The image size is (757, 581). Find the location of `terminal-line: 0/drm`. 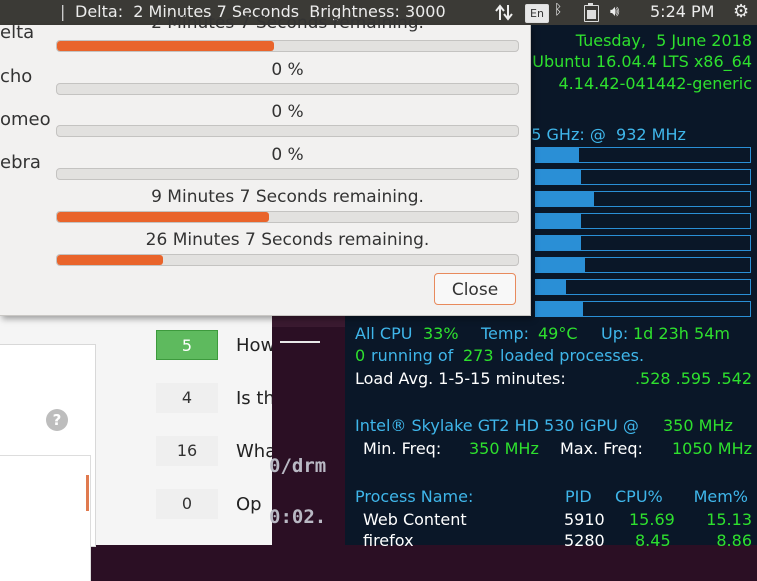

terminal-line: 0/drm is located at coordinates (298, 466).